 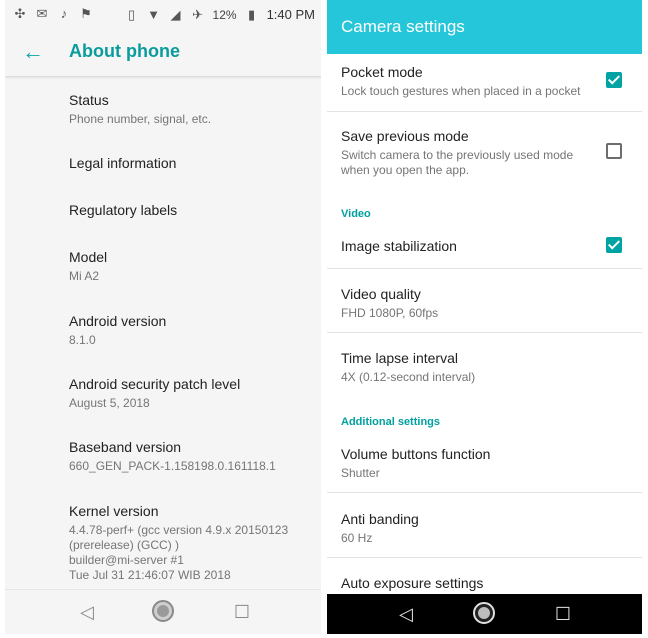 What do you see at coordinates (416, 454) in the screenshot?
I see `setting-title: Volume buttons function` at bounding box center [416, 454].